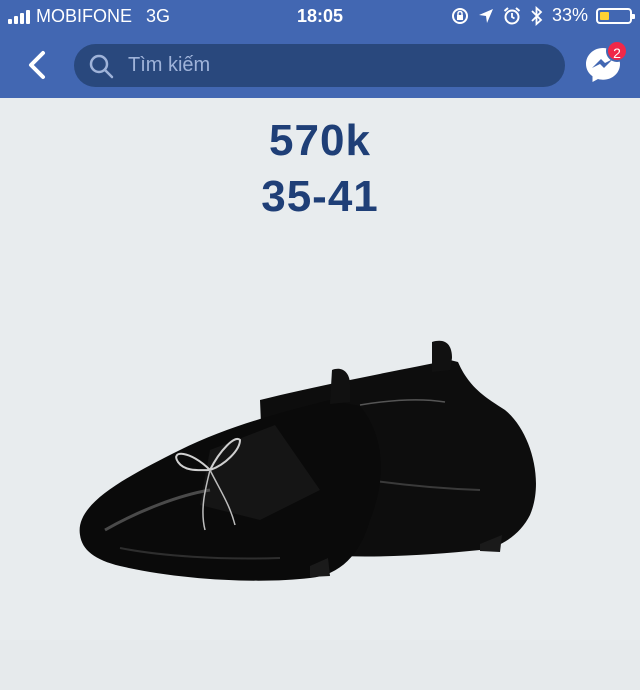  I want to click on search-icon, so click(101, 66).